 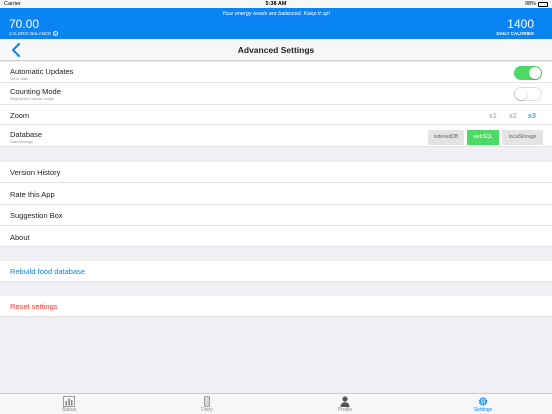 I want to click on info-icon: i, so click(x=56, y=33).